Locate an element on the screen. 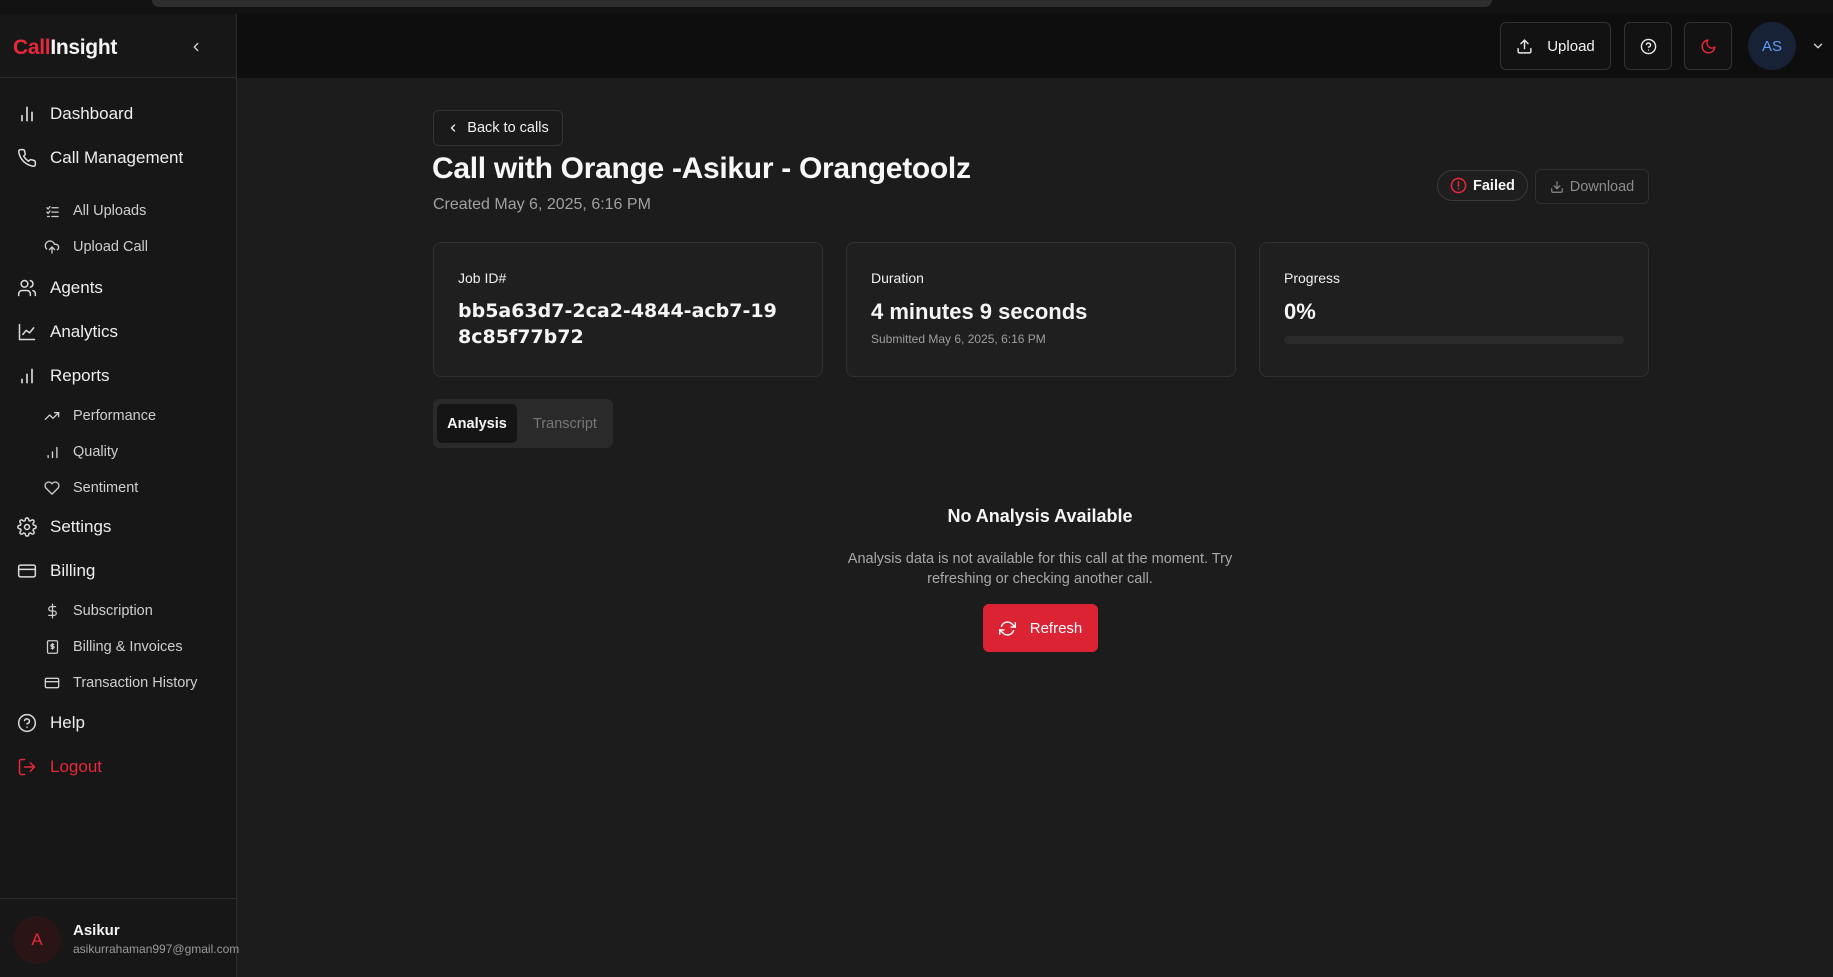  job-id-label: Job ID# is located at coordinates (482, 278).